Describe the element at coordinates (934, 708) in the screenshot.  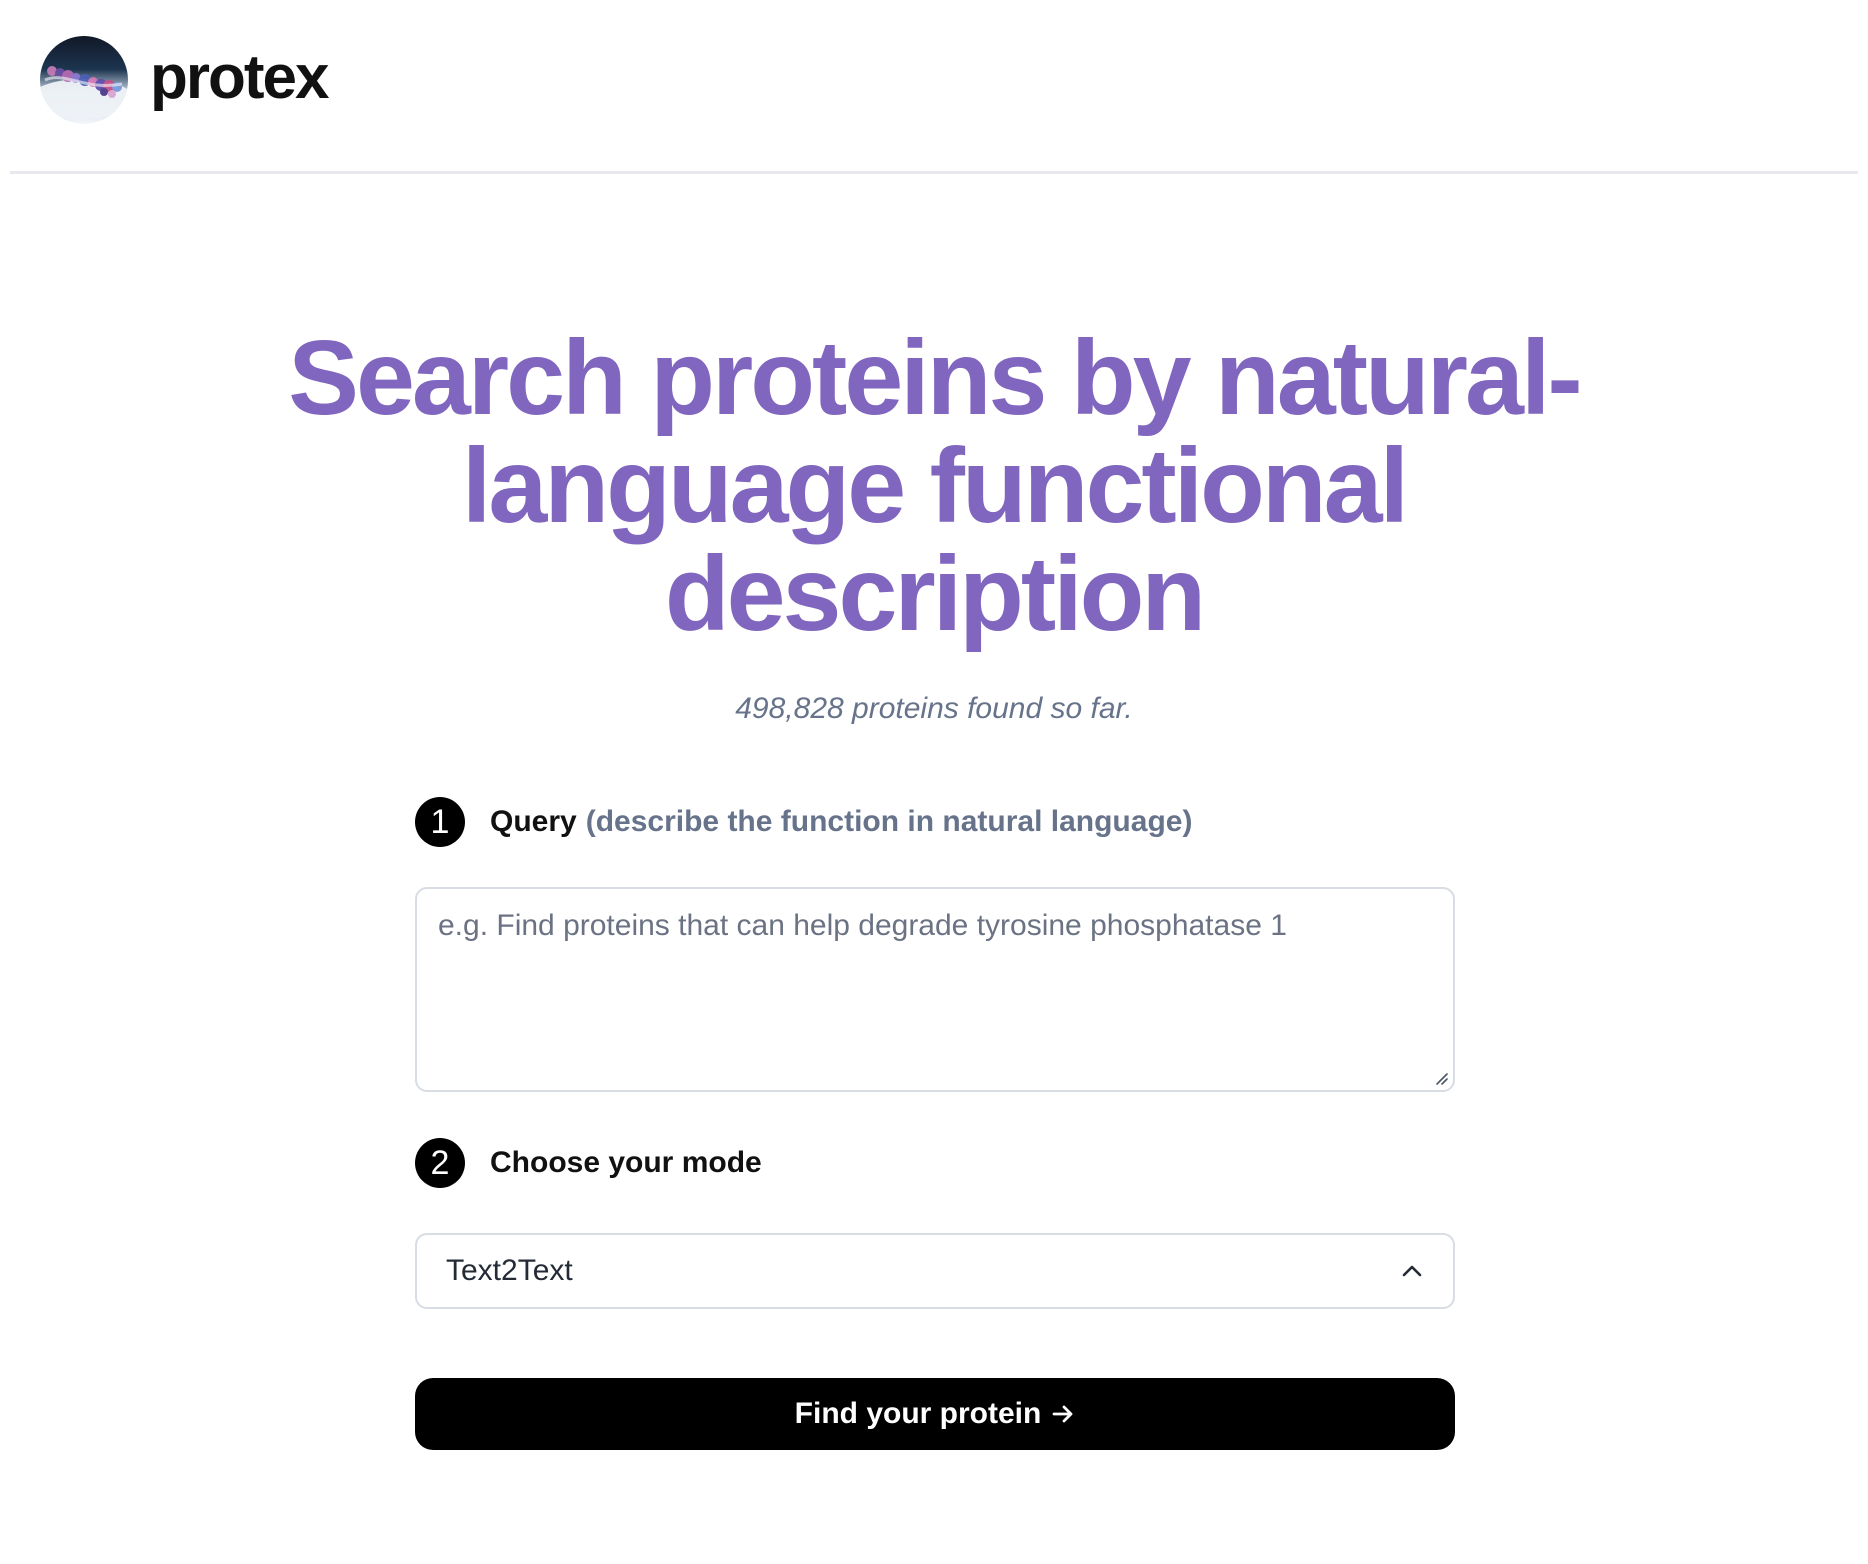
I see `protein-count-text: 498,828 proteins found so far.` at that location.